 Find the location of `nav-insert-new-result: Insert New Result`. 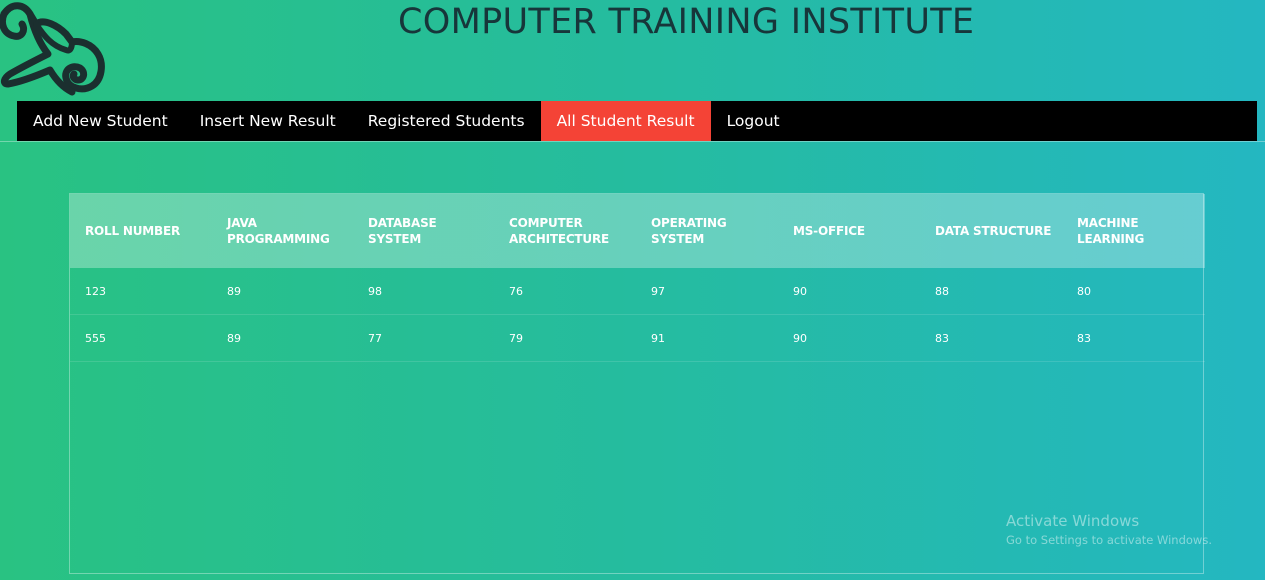

nav-insert-new-result: Insert New Result is located at coordinates (268, 121).